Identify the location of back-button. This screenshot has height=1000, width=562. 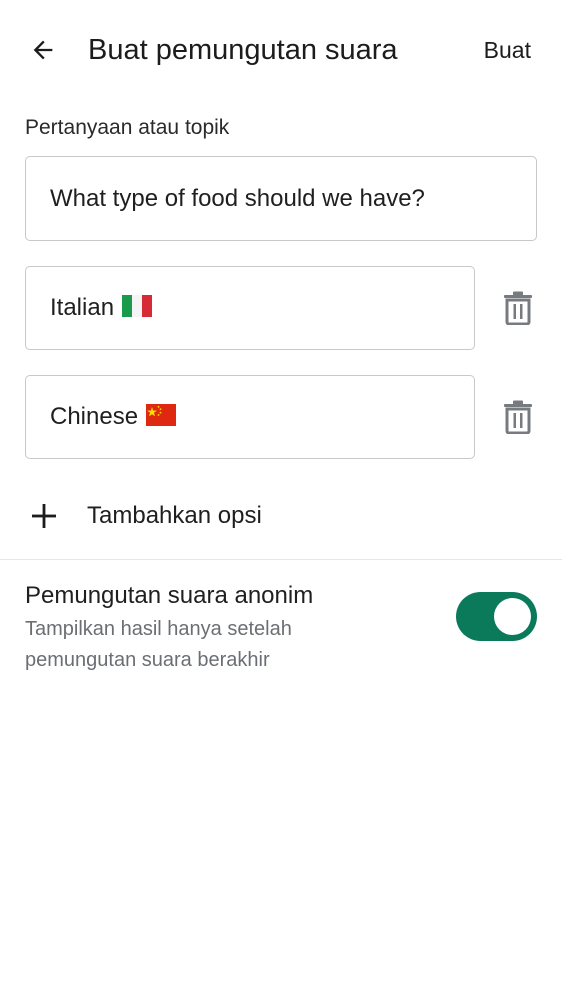
(43, 50).